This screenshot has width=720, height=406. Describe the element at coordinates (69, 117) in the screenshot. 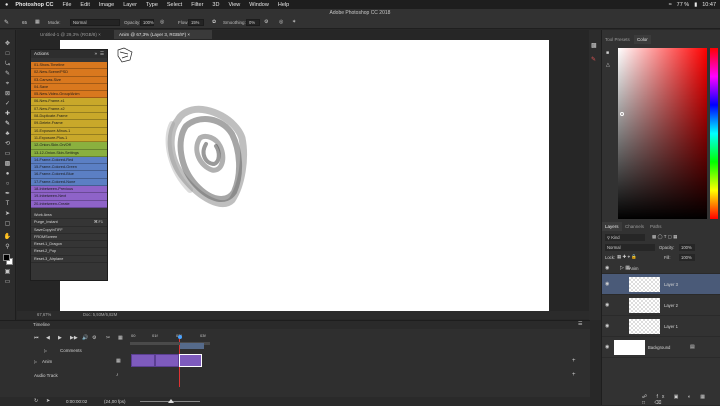

I see `action-item: 08-Duplicate-Frame` at that location.